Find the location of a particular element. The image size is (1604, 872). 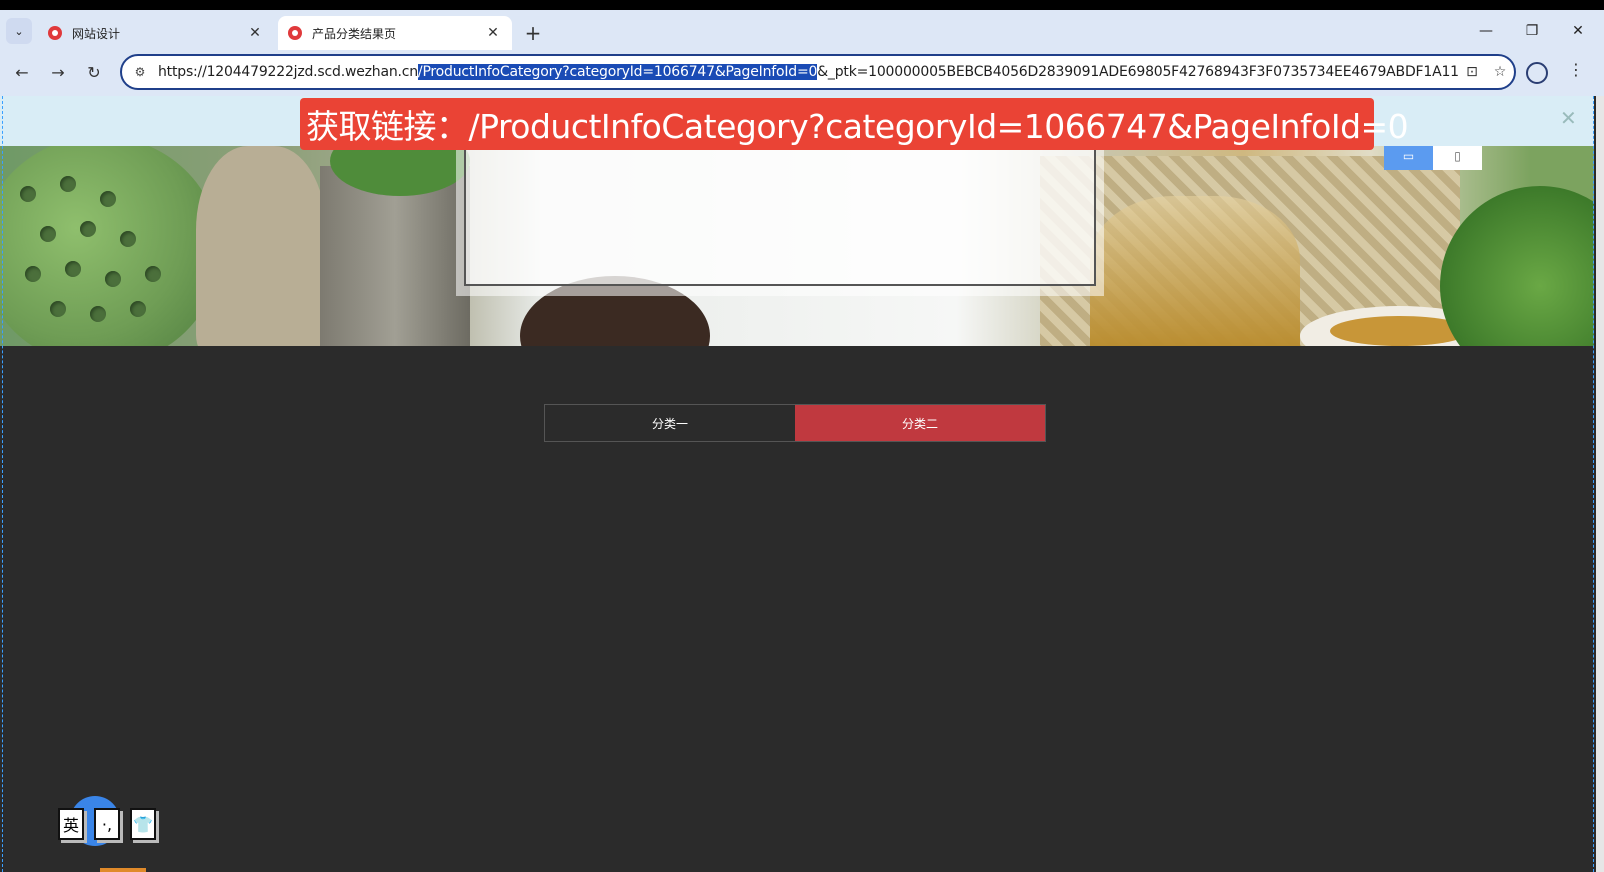

tab-website-design: 网站设计 ✕ is located at coordinates (156, 33).